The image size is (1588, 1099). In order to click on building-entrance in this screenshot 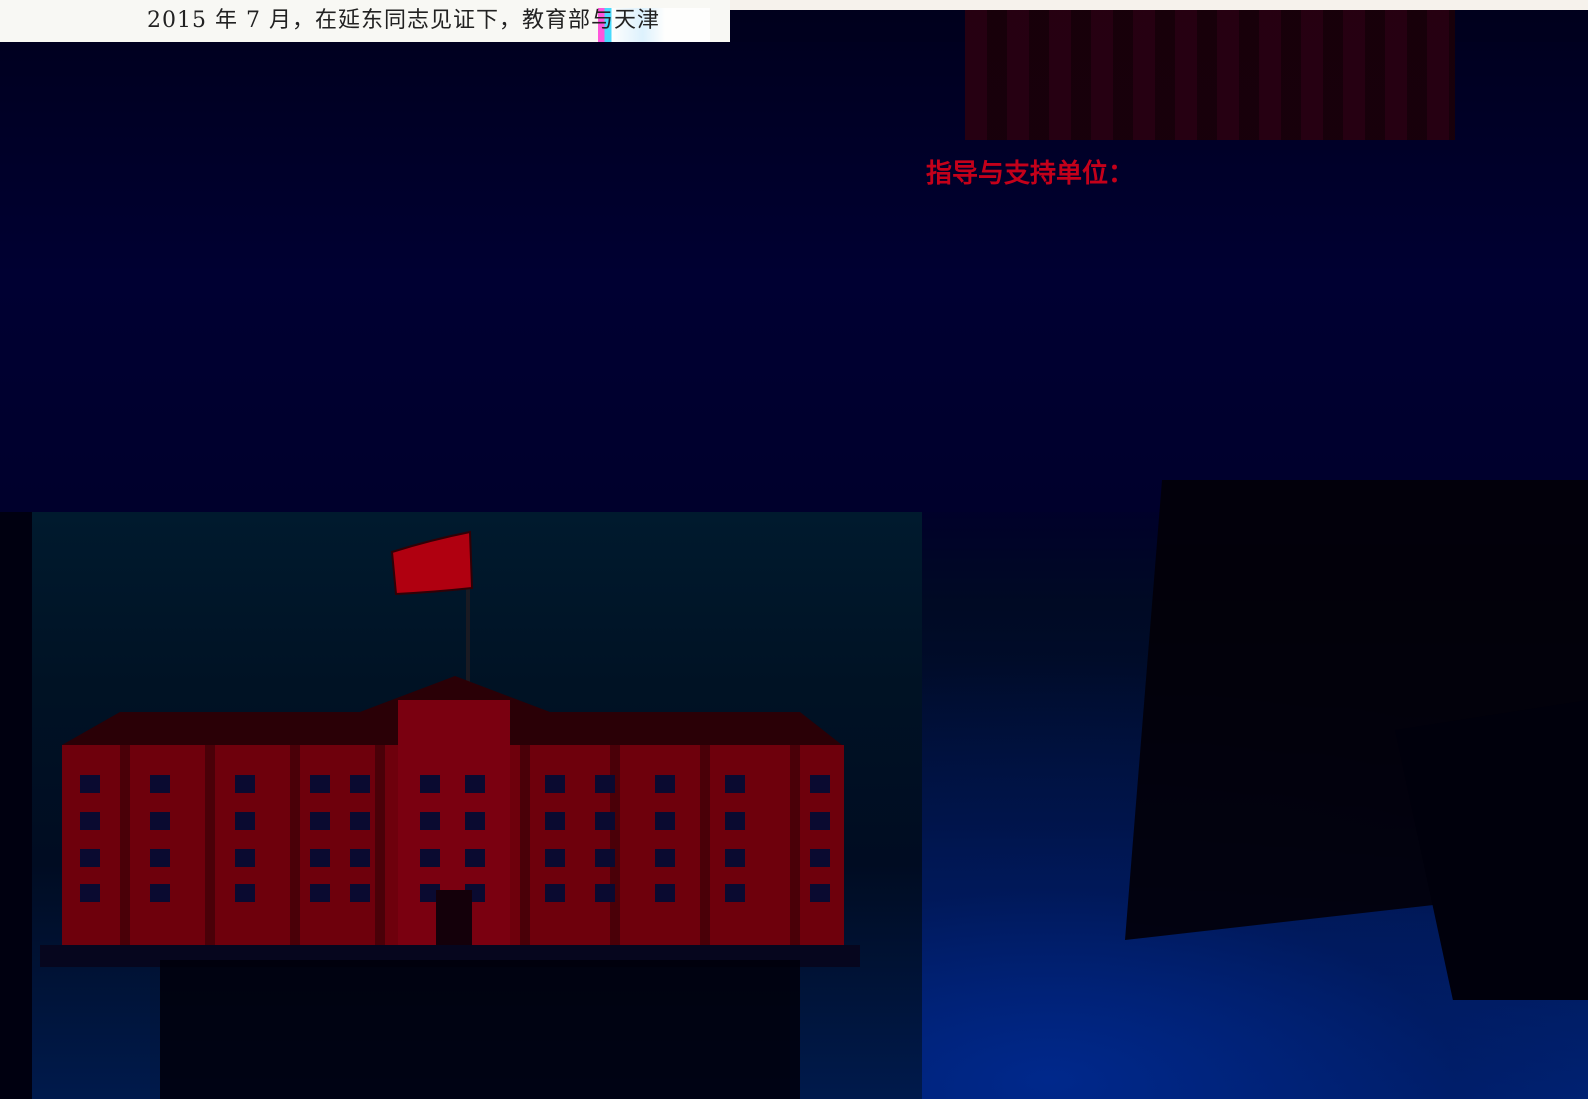, I will do `click(454, 917)`.